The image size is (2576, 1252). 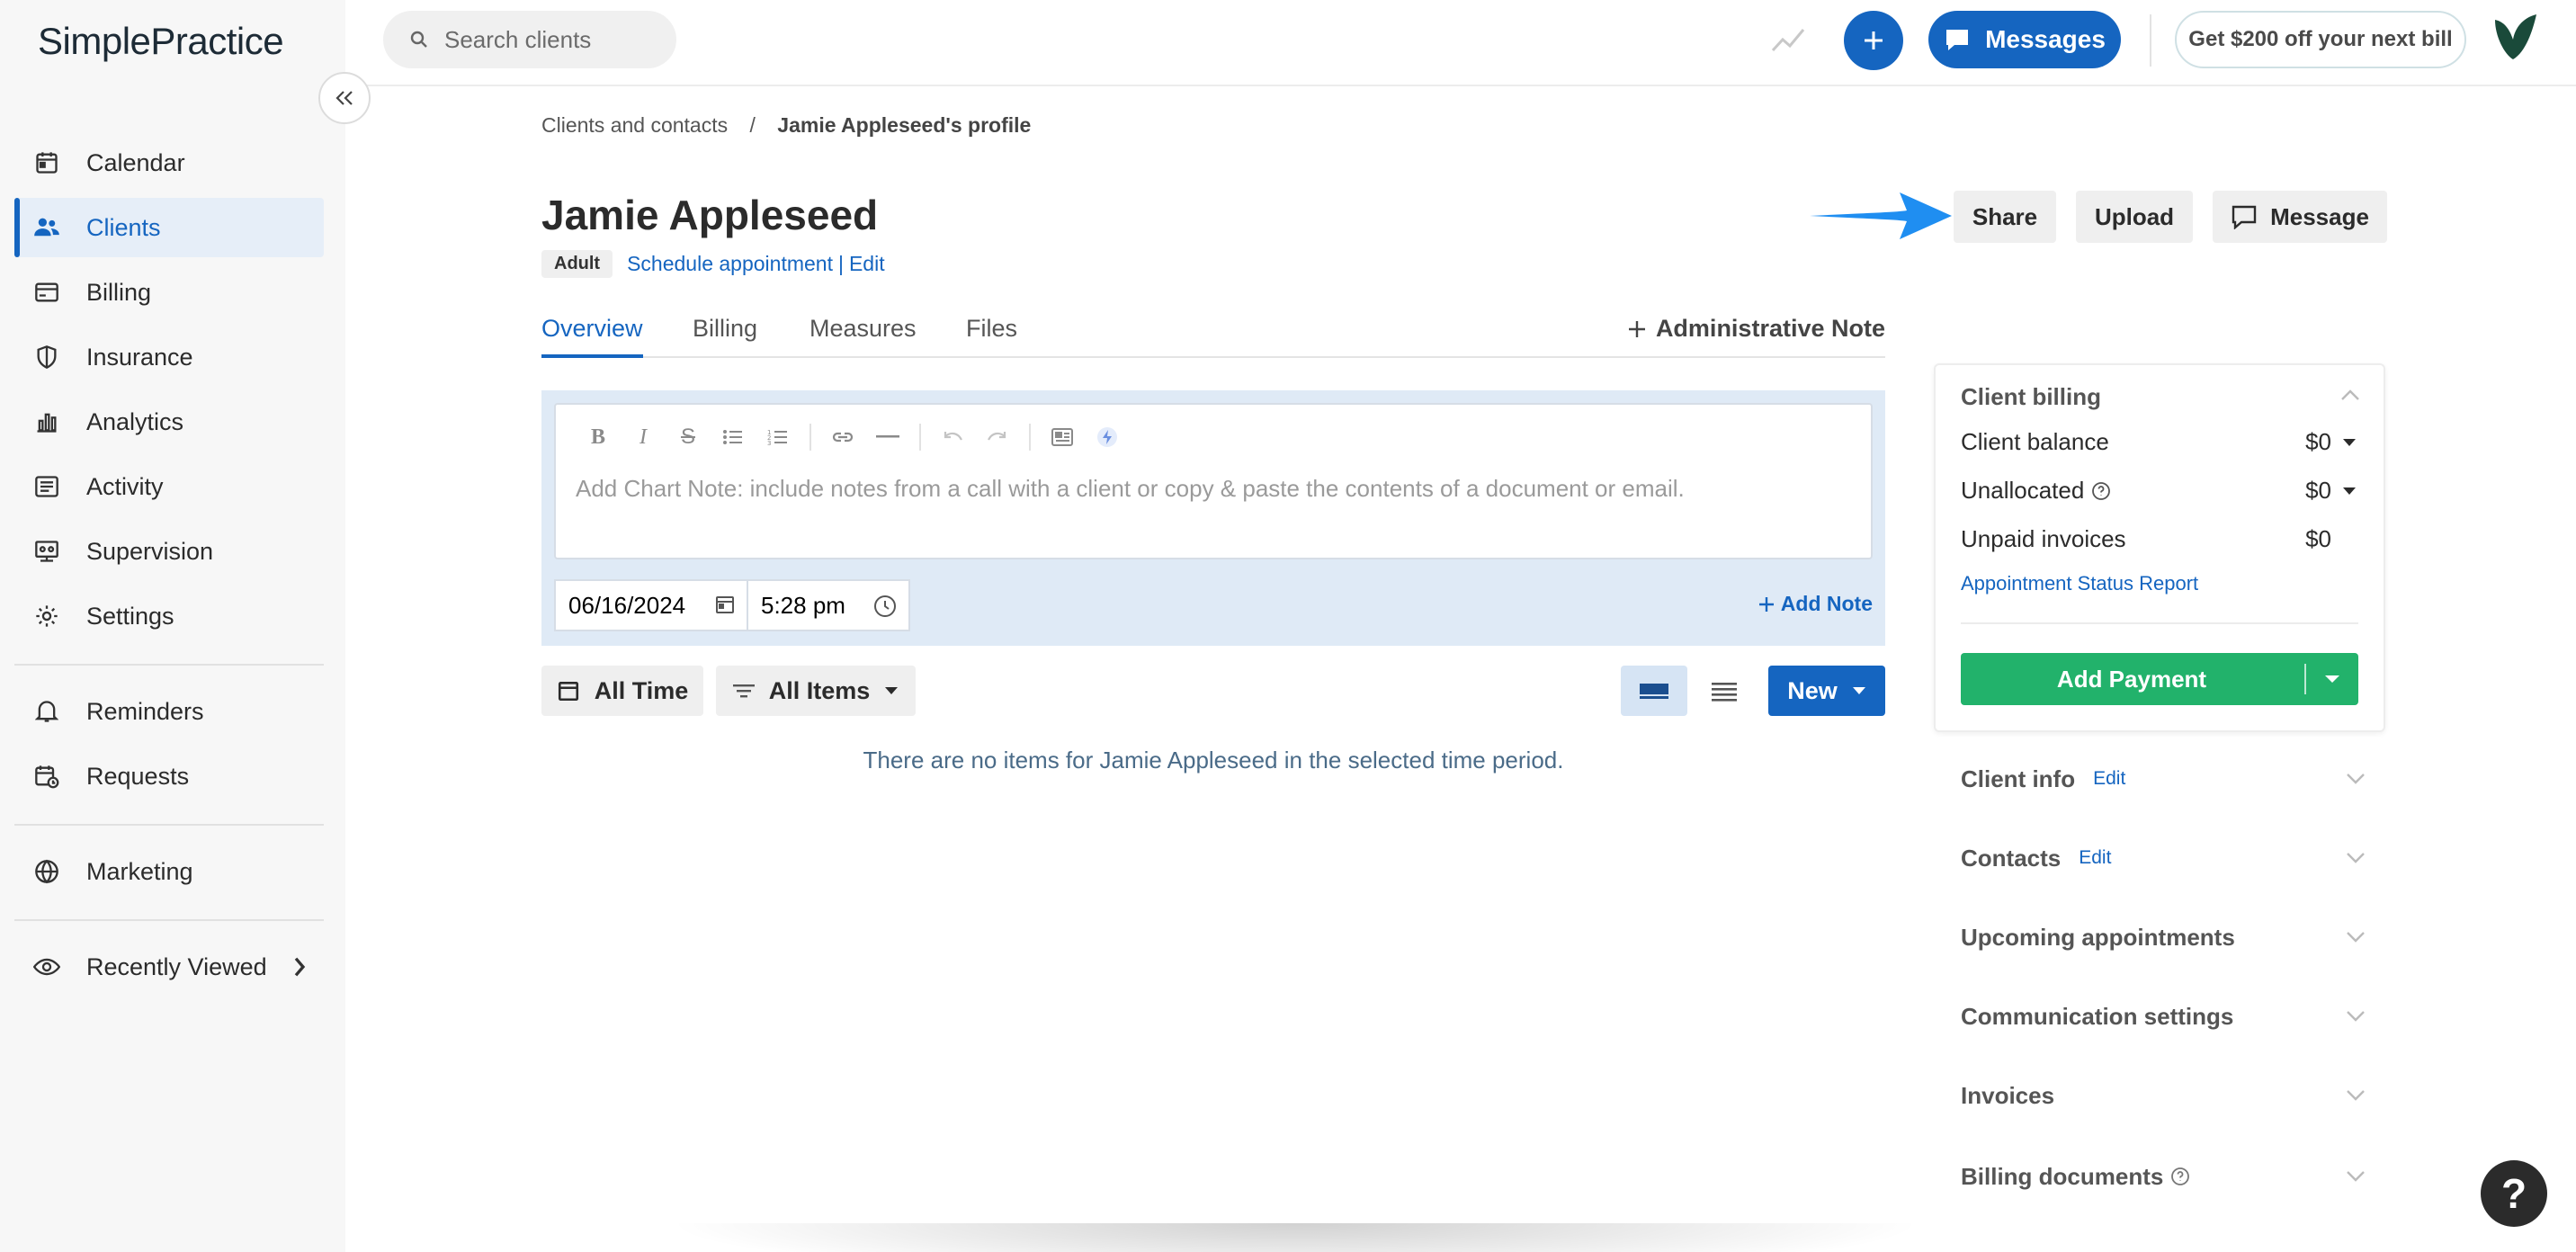 What do you see at coordinates (725, 604) in the screenshot?
I see `calendar-icon` at bounding box center [725, 604].